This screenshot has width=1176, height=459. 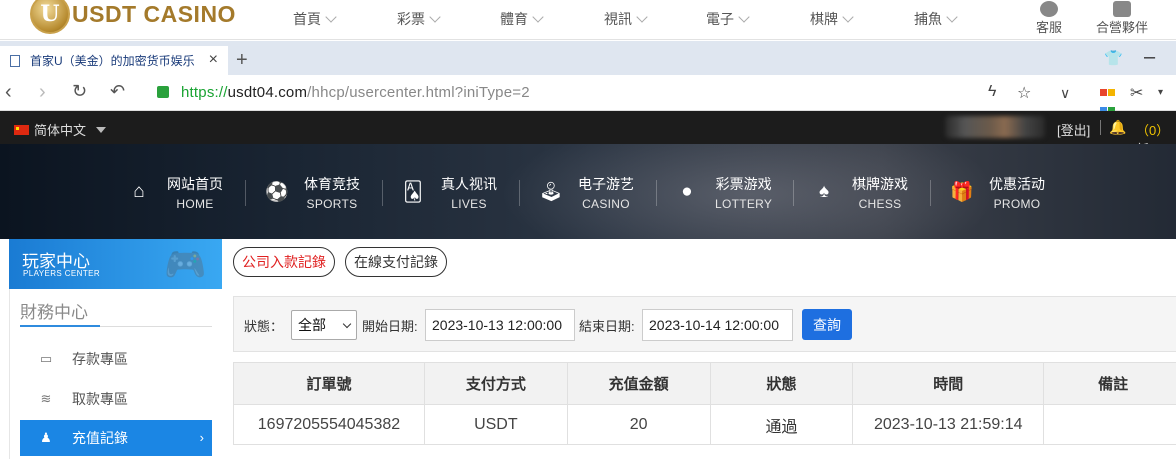 I want to click on nav-sports: 體育, so click(x=521, y=19).